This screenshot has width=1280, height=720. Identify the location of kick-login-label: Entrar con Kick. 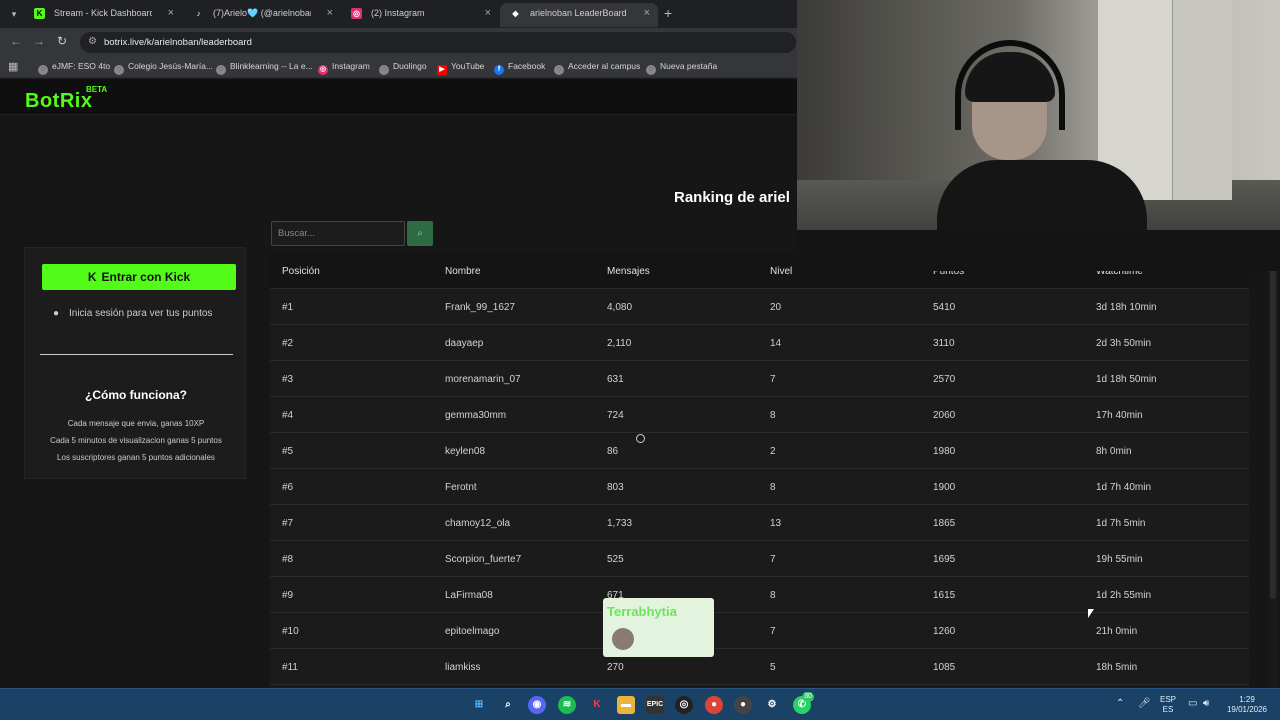
(146, 277).